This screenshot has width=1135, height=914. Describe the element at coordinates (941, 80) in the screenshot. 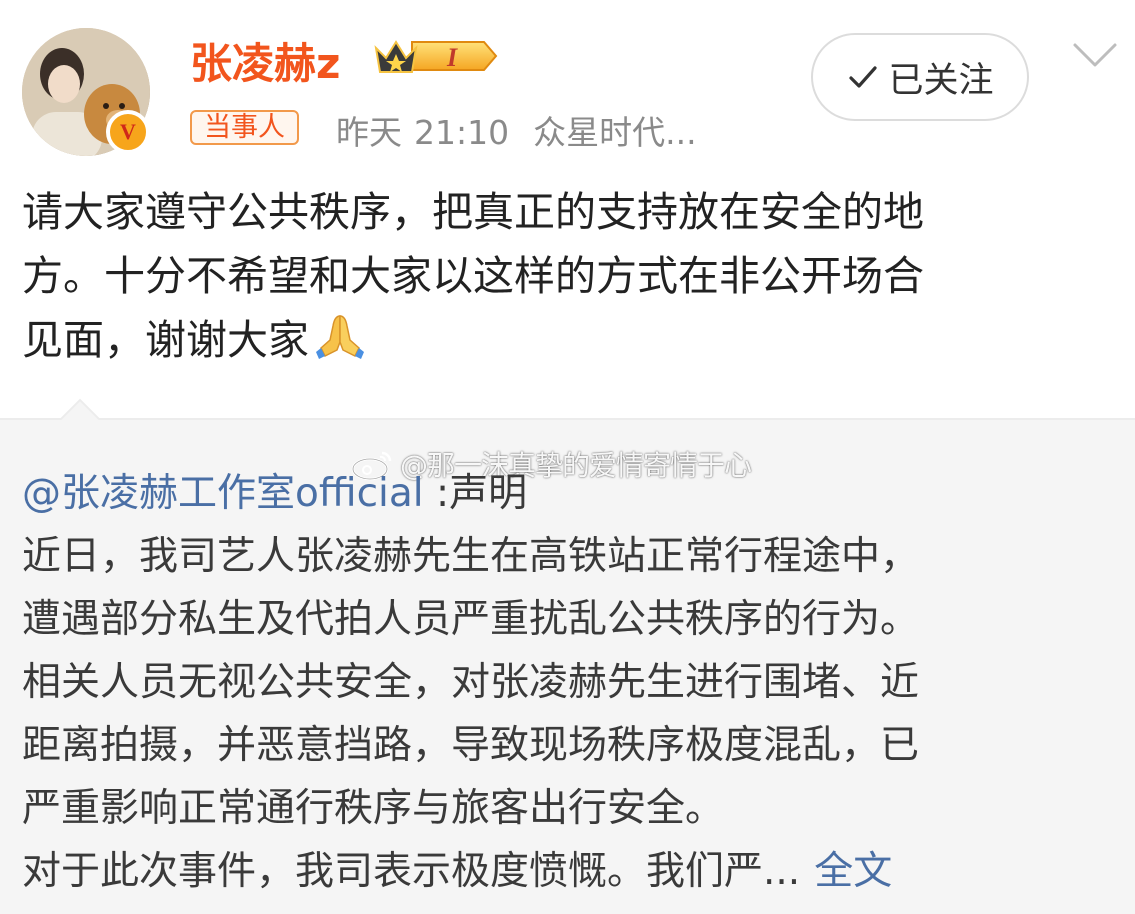

I see `follow-button-label: 已关注` at that location.